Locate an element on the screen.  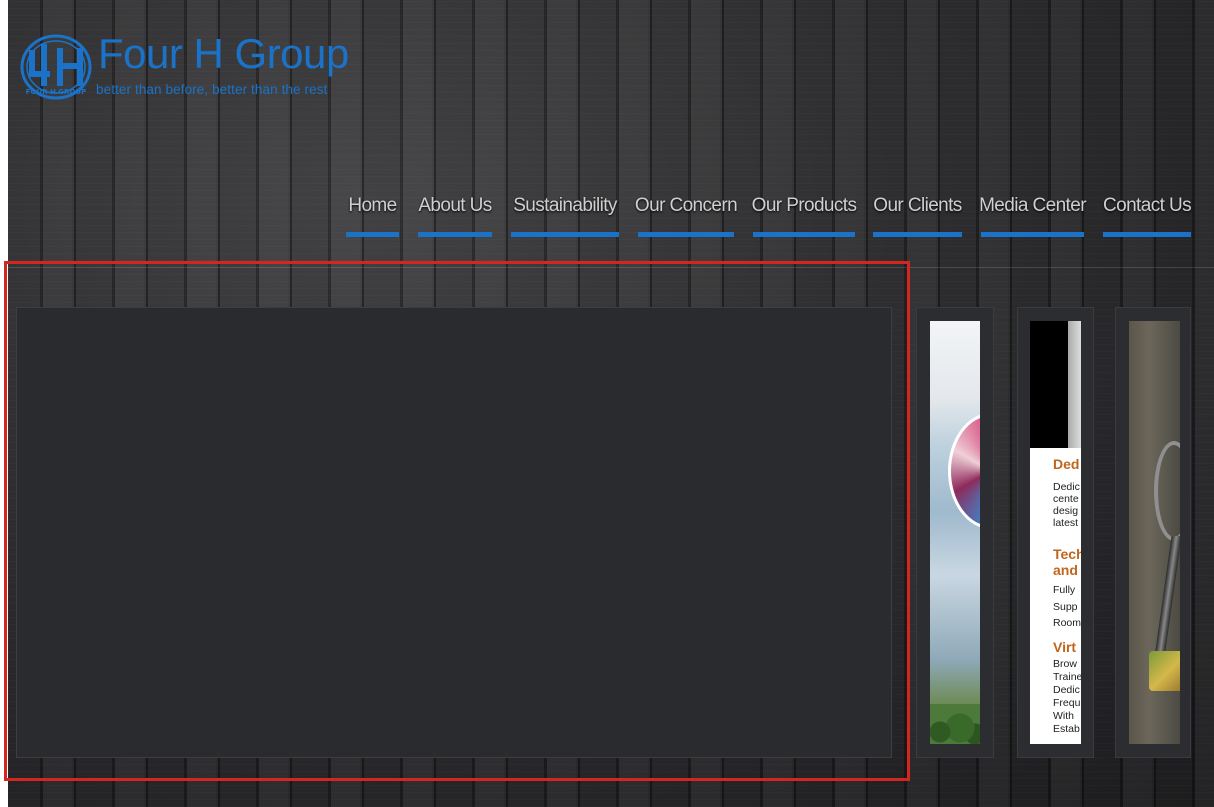
nav-about-us: About Us is located at coordinates (455, 216).